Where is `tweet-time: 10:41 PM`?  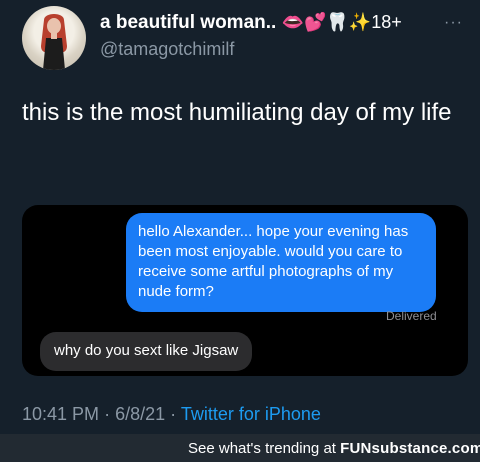 tweet-time: 10:41 PM is located at coordinates (60, 414).